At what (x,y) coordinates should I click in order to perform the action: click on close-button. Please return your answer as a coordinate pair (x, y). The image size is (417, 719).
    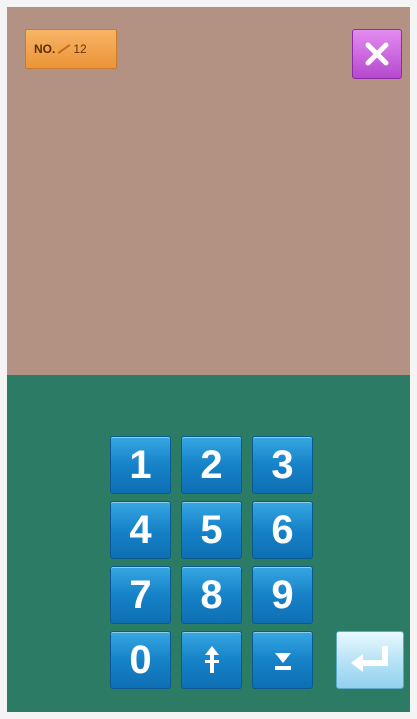
    Looking at the image, I should click on (377, 54).